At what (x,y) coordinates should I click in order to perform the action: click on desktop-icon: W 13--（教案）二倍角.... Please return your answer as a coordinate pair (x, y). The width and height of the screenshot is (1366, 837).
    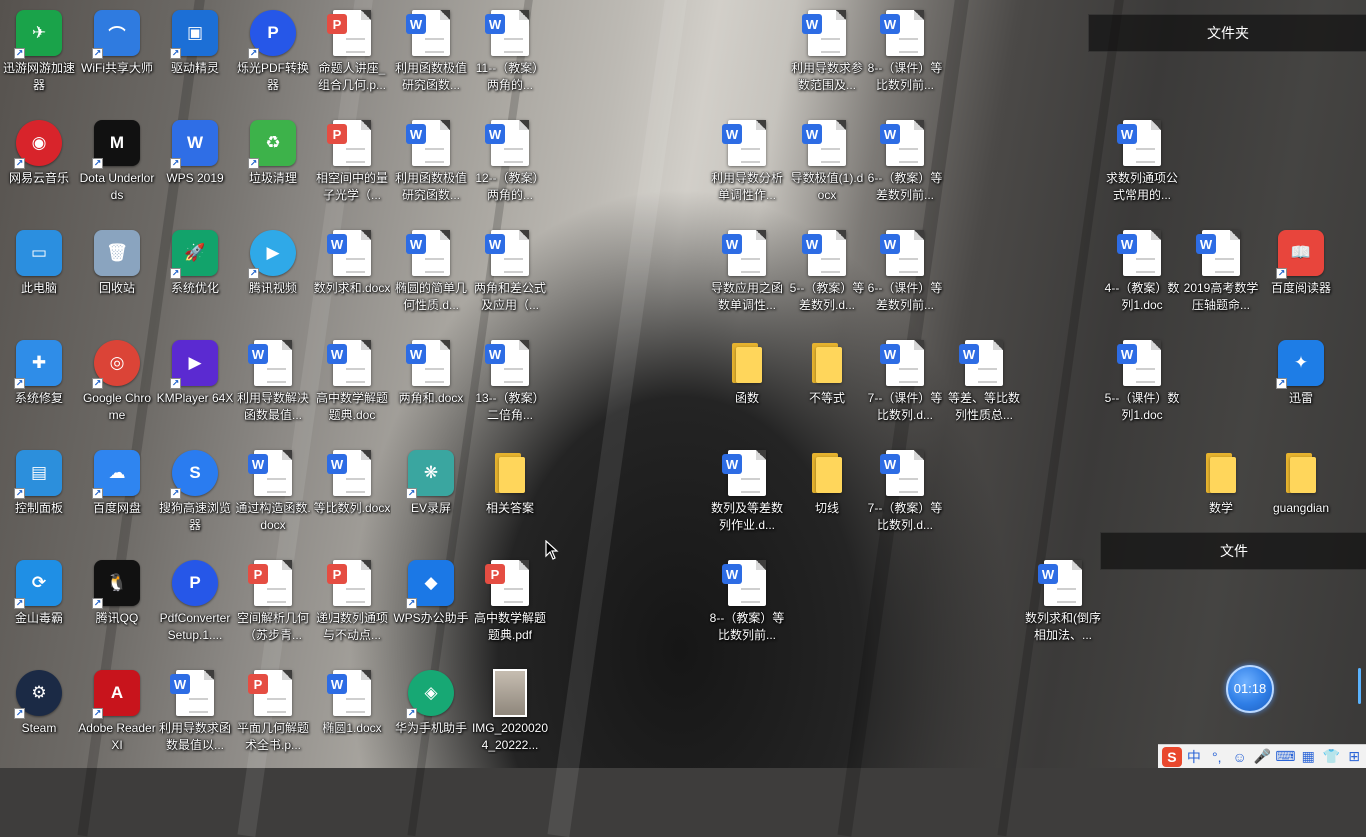
    Looking at the image, I should click on (510, 387).